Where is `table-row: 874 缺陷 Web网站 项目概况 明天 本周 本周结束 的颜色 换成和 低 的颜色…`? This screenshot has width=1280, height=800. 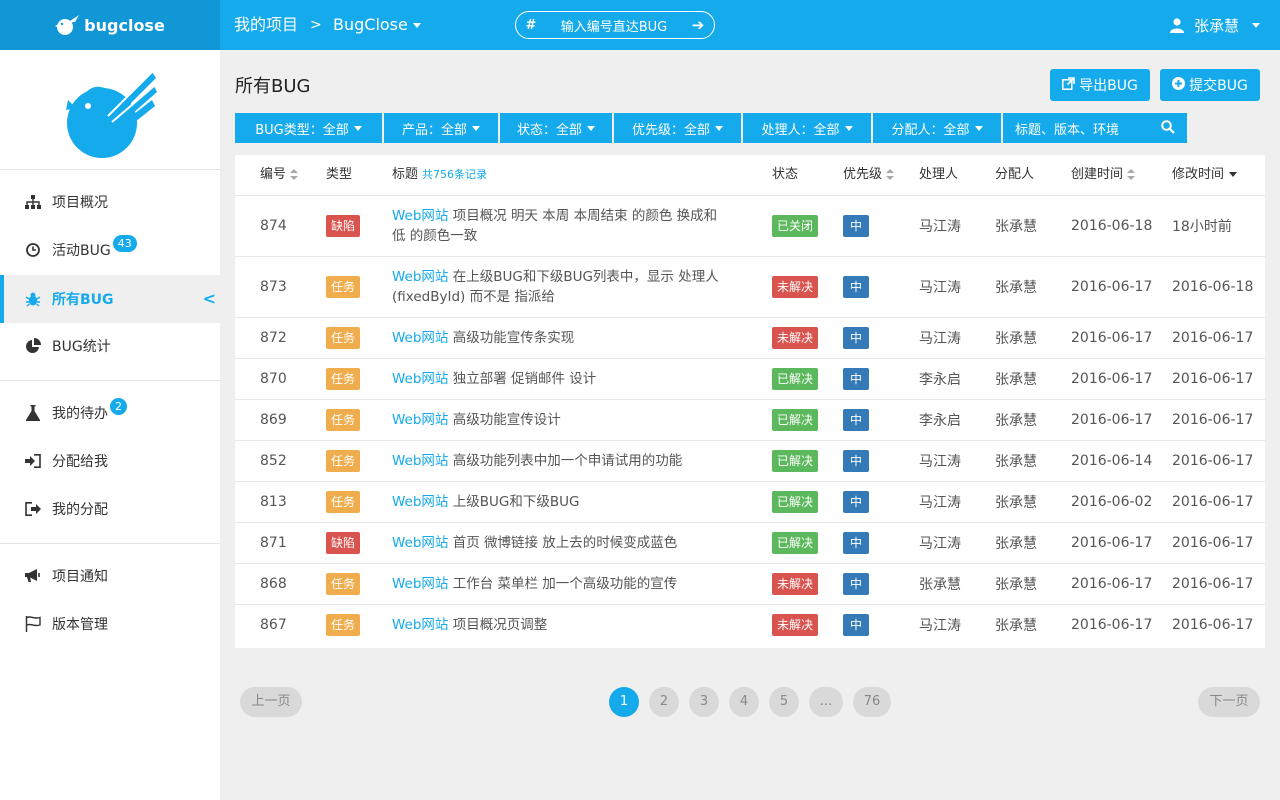 table-row: 874 缺陷 Web网站 项目概况 明天 本周 本周结束 的颜色 换成和 低 的颜色… is located at coordinates (750, 225).